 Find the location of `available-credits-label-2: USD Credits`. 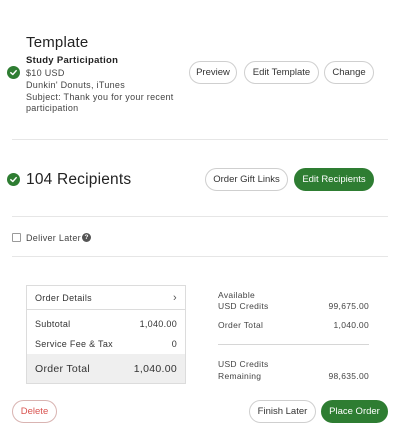

available-credits-label-2: USD Credits is located at coordinates (243, 306).